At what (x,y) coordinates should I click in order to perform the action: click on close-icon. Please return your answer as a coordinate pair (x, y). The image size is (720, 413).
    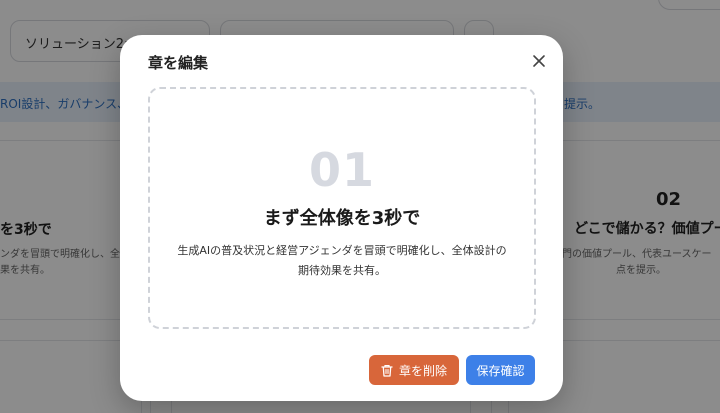
    Looking at the image, I should click on (539, 61).